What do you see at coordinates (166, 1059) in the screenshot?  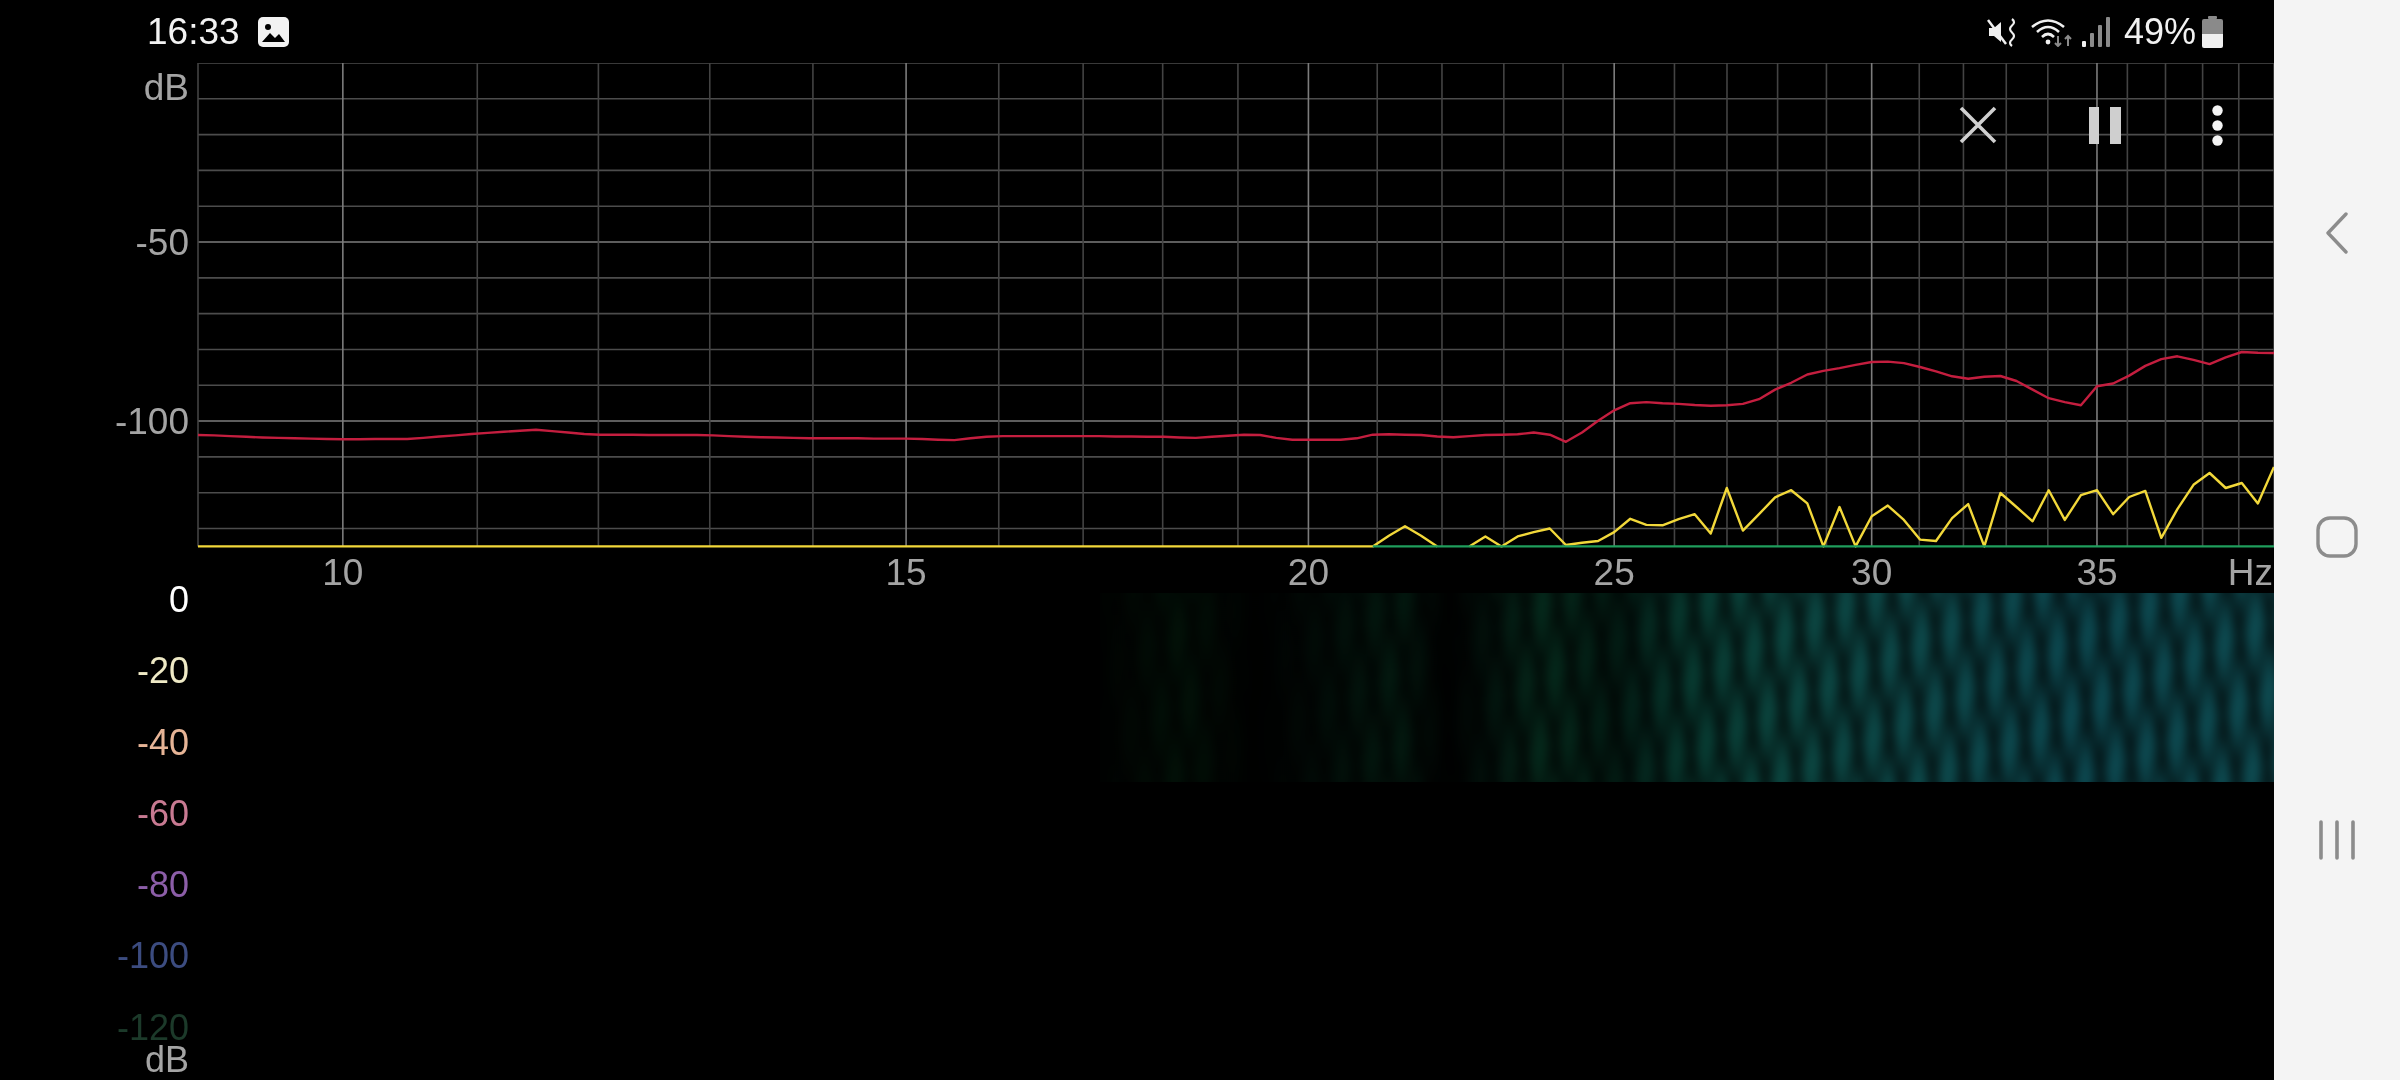 I see `color-scale-unit: dB` at bounding box center [166, 1059].